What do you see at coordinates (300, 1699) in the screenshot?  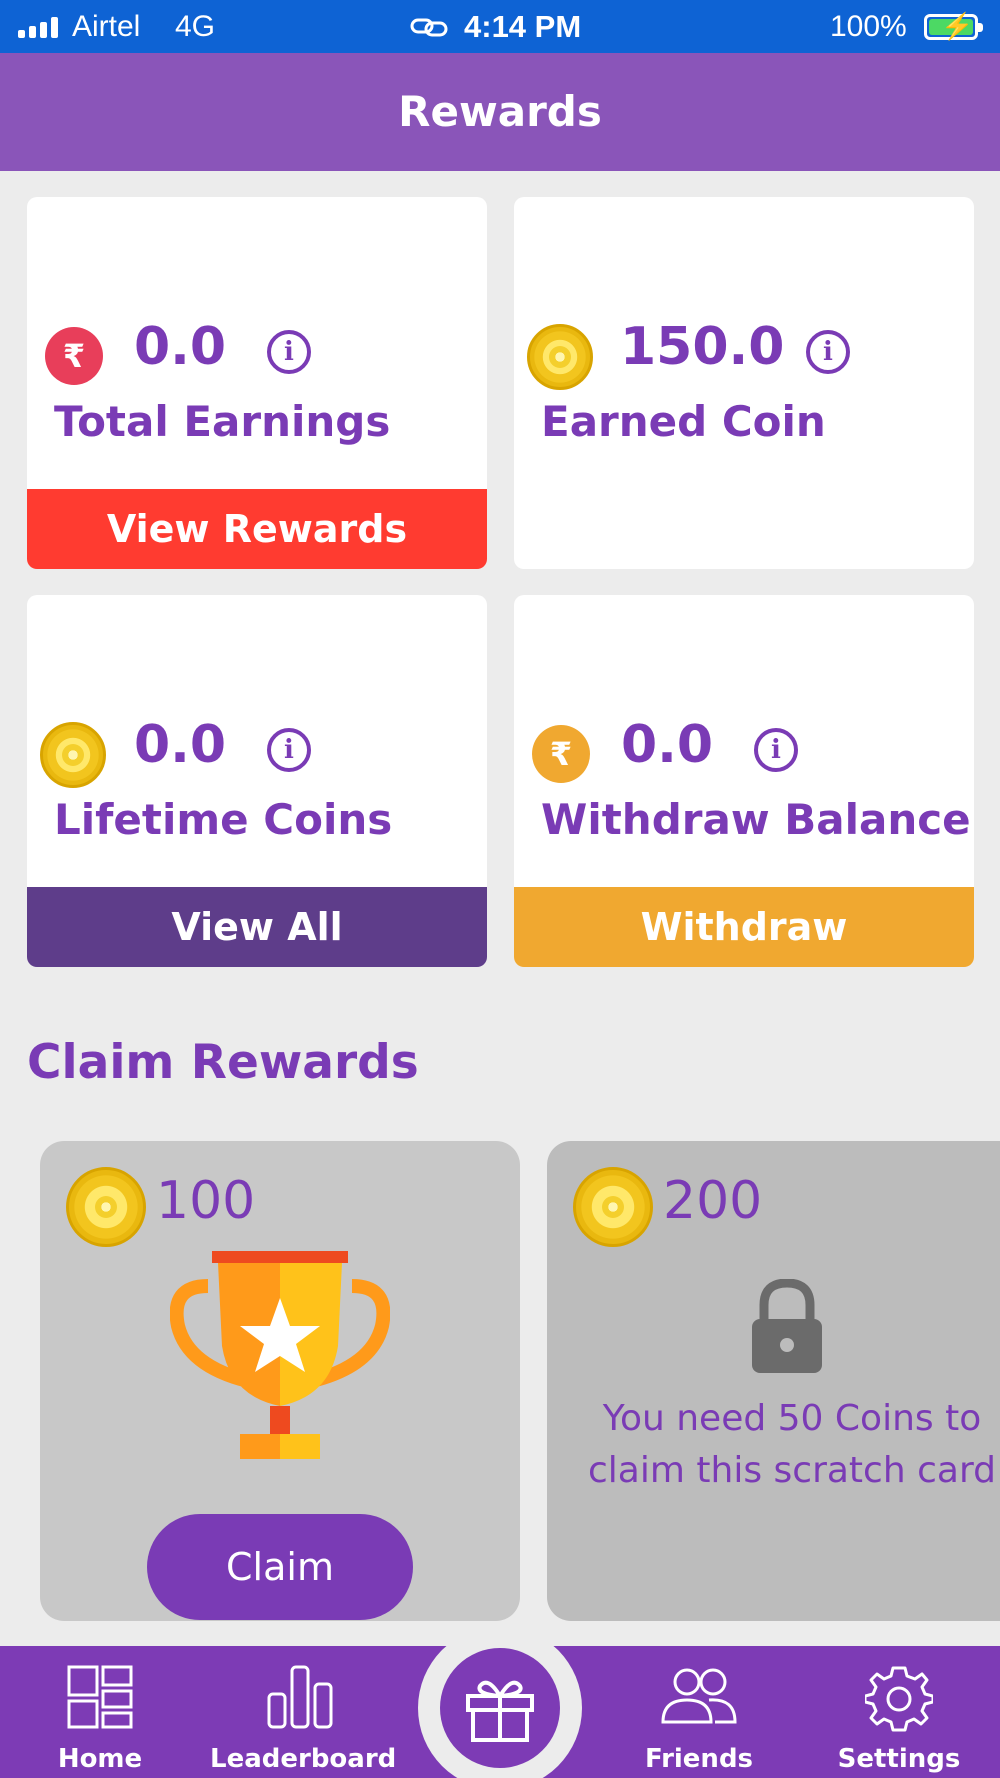 I see `leaderboard-icon` at bounding box center [300, 1699].